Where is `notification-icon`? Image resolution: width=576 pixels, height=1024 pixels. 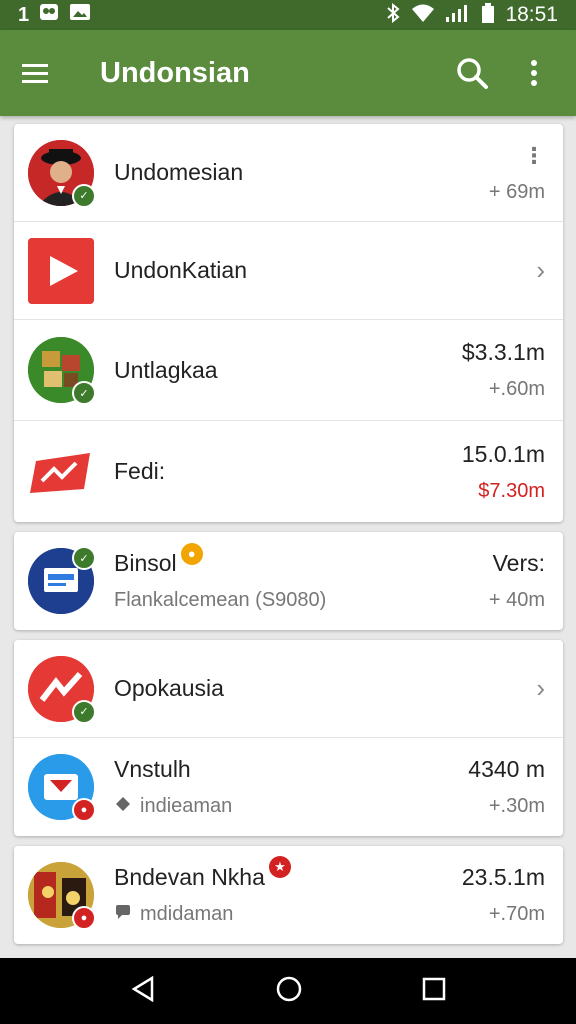 notification-icon is located at coordinates (49, 15).